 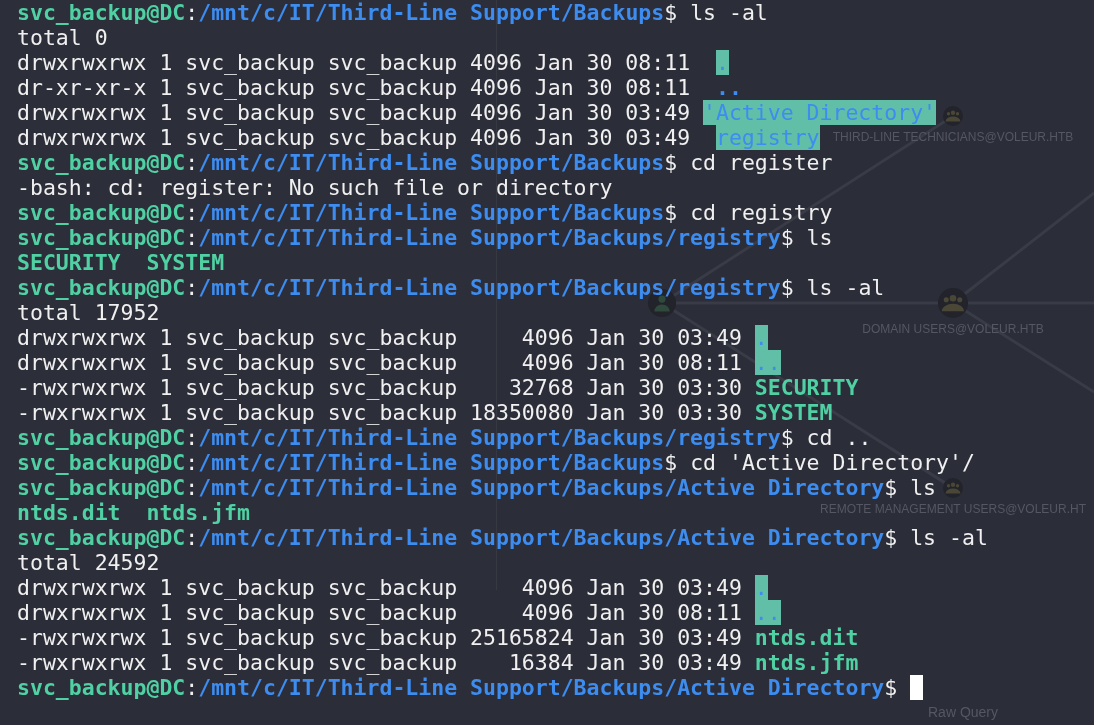 What do you see at coordinates (761, 162) in the screenshot?
I see `command-text: cd register` at bounding box center [761, 162].